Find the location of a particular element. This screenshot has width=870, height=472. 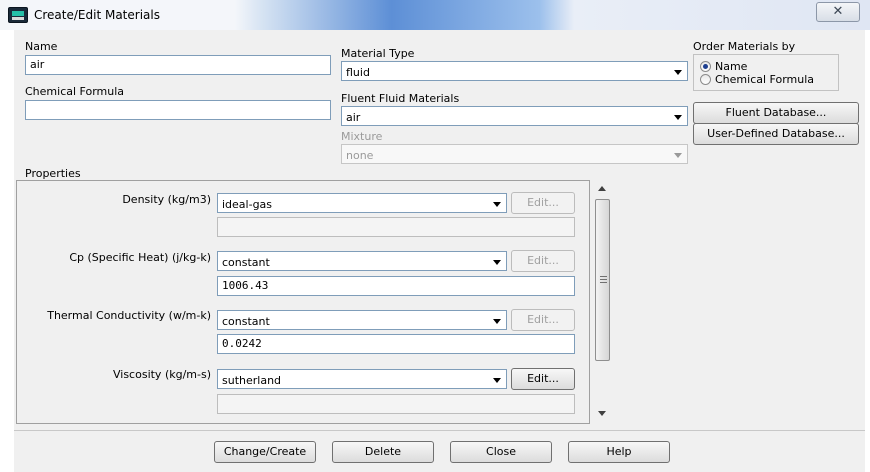

order-by-formula-label: Chemical Formula is located at coordinates (765, 79).